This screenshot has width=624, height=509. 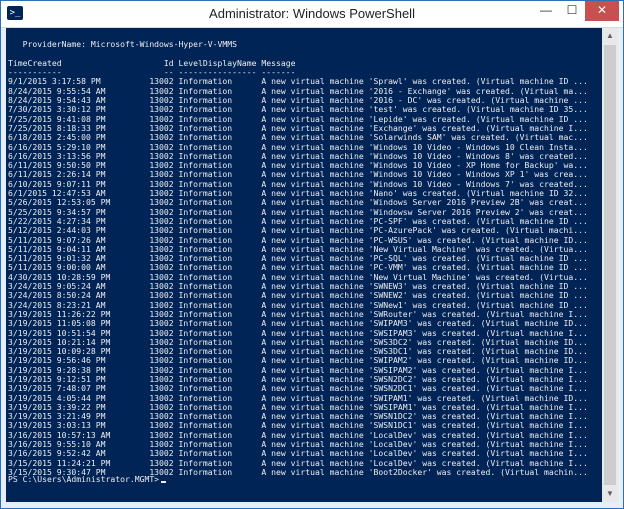 I want to click on command-prompt: PS C:\Users\Administrator.MGMT>, so click(x=87, y=479).